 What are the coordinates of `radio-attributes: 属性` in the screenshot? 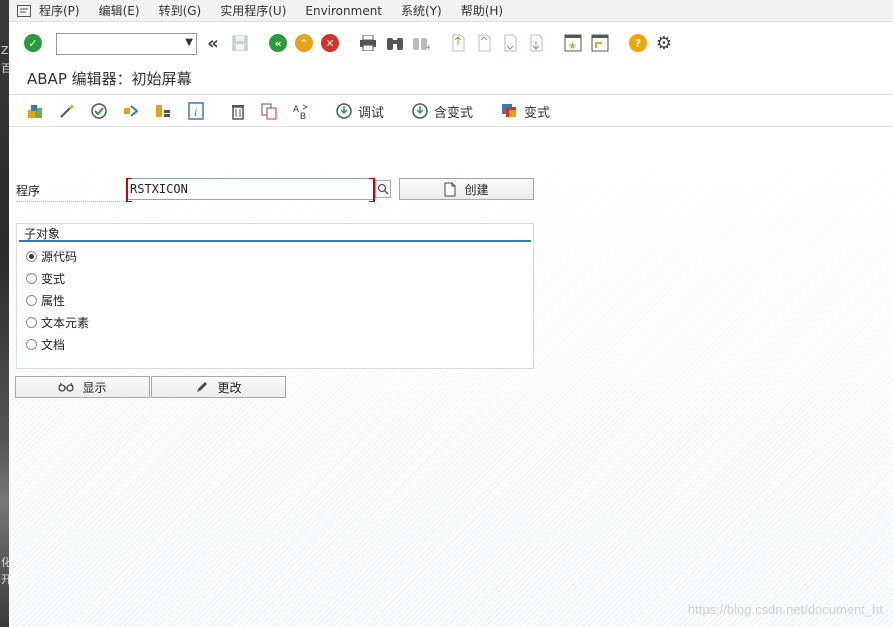 It's located at (45, 300).